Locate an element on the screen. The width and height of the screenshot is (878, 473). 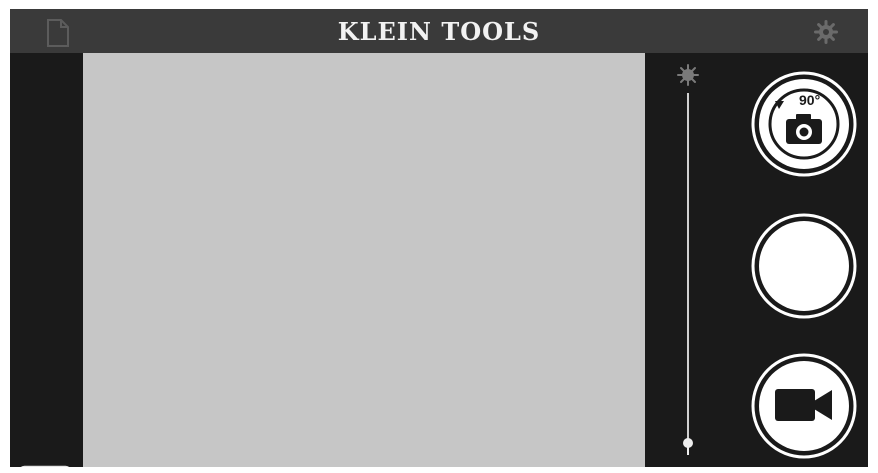
gear-icon is located at coordinates (826, 32).